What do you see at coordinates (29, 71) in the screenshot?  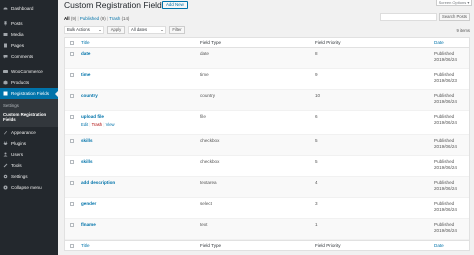 I see `sidebar-item-woocommerce: WooCommerce` at bounding box center [29, 71].